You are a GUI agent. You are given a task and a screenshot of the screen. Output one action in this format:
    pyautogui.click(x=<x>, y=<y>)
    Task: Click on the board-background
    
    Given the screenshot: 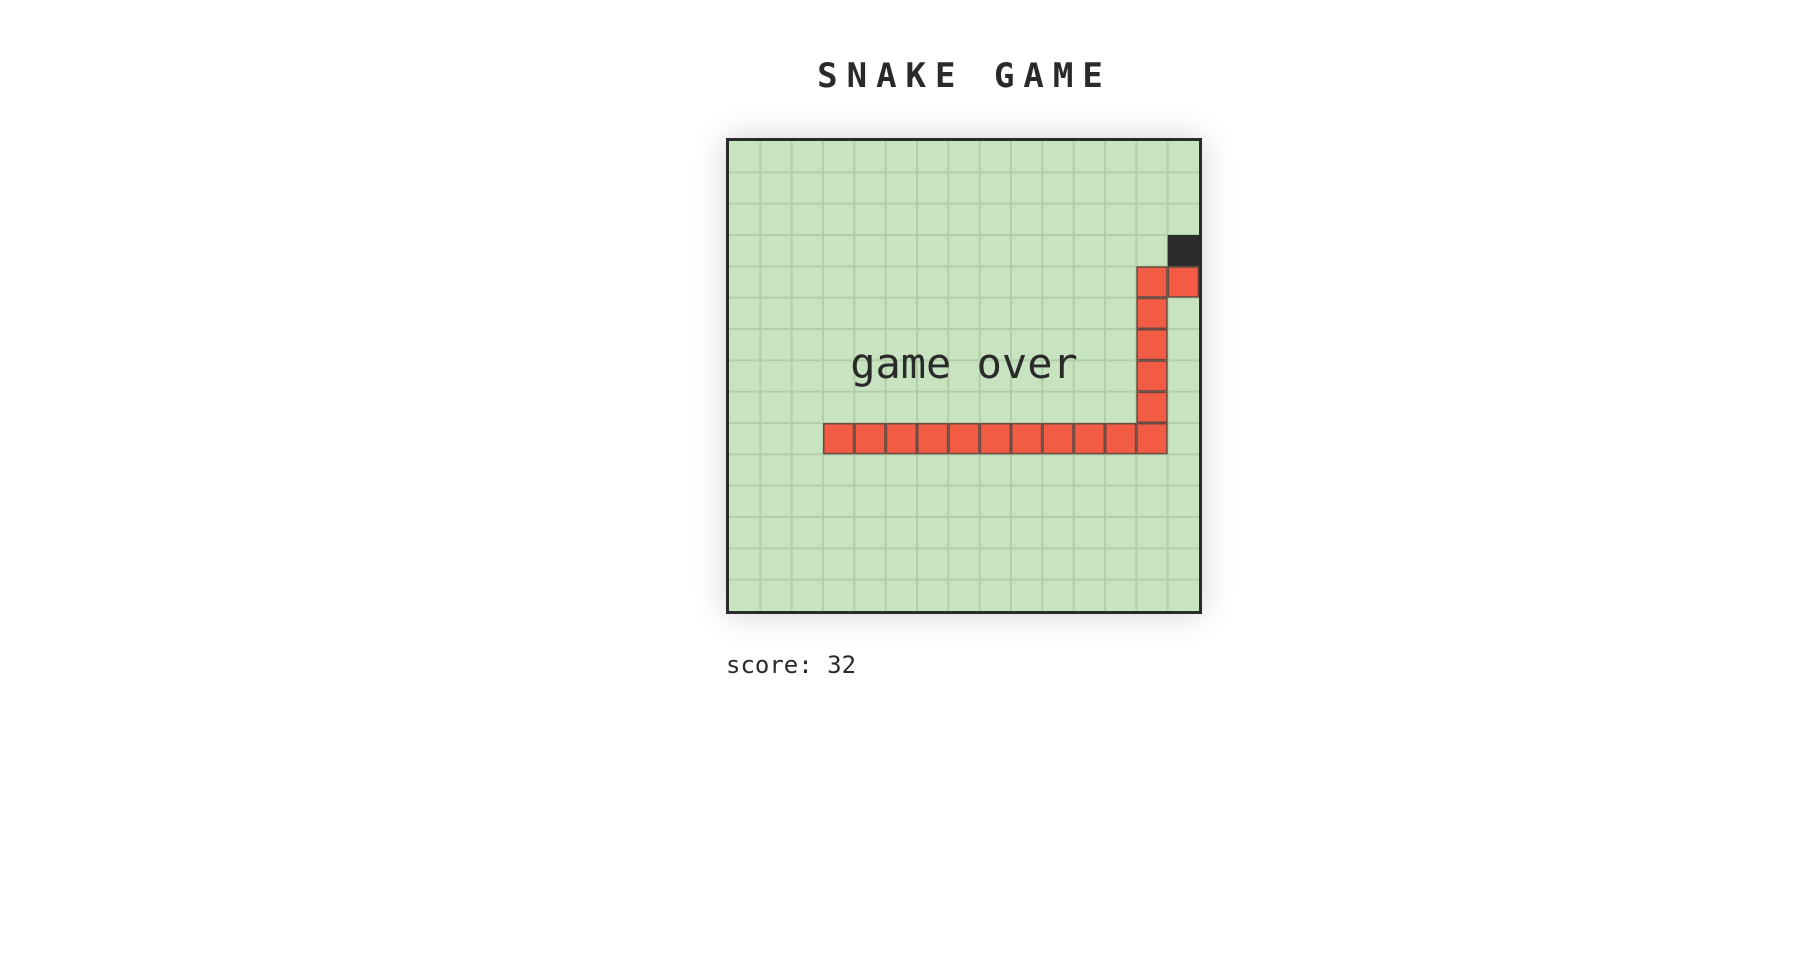 What is the action you would take?
    pyautogui.click(x=964, y=376)
    